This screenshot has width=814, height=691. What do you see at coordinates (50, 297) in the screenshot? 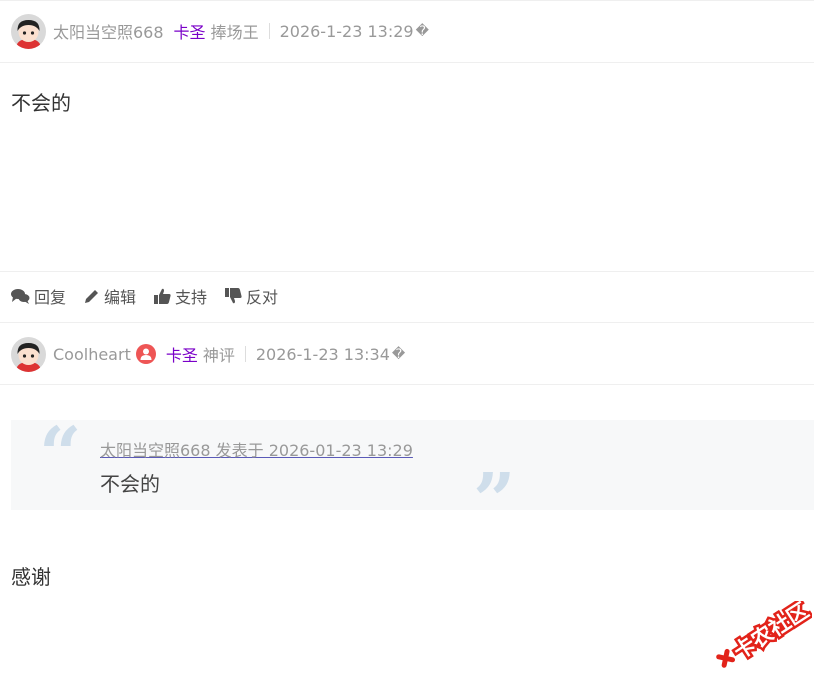
I see `reply-label: 回复` at bounding box center [50, 297].